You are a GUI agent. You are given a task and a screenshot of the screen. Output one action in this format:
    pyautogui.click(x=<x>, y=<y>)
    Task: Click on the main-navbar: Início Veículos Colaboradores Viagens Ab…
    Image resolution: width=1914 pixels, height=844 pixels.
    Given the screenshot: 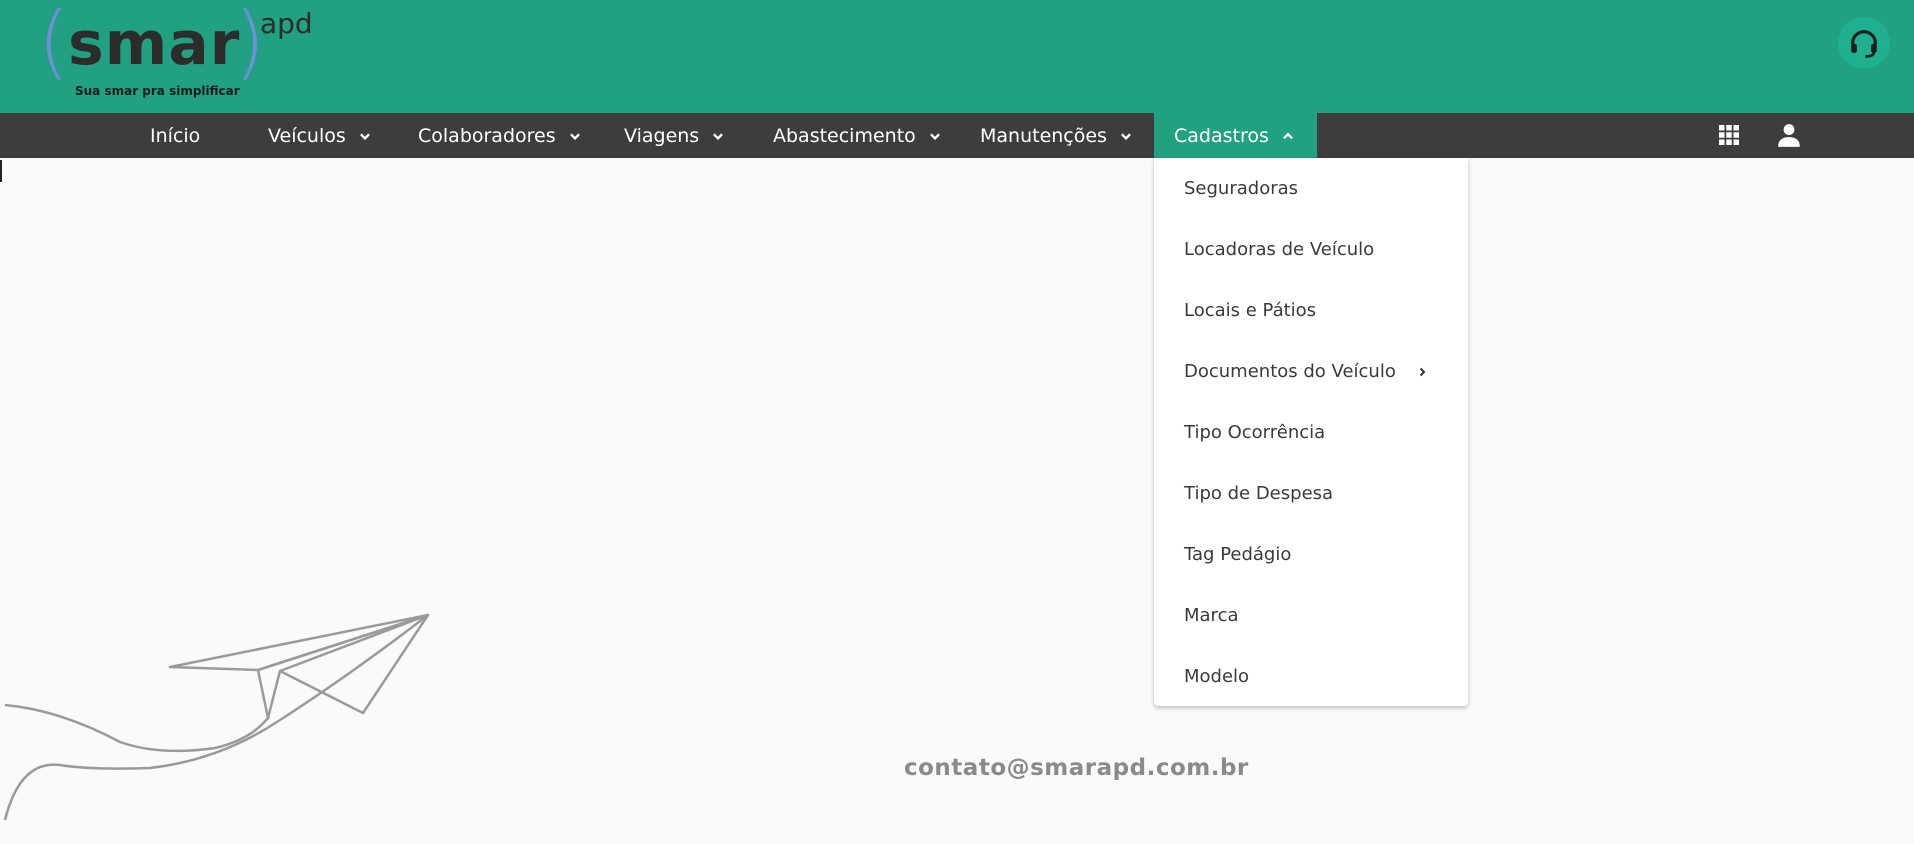 What is the action you would take?
    pyautogui.click(x=957, y=135)
    